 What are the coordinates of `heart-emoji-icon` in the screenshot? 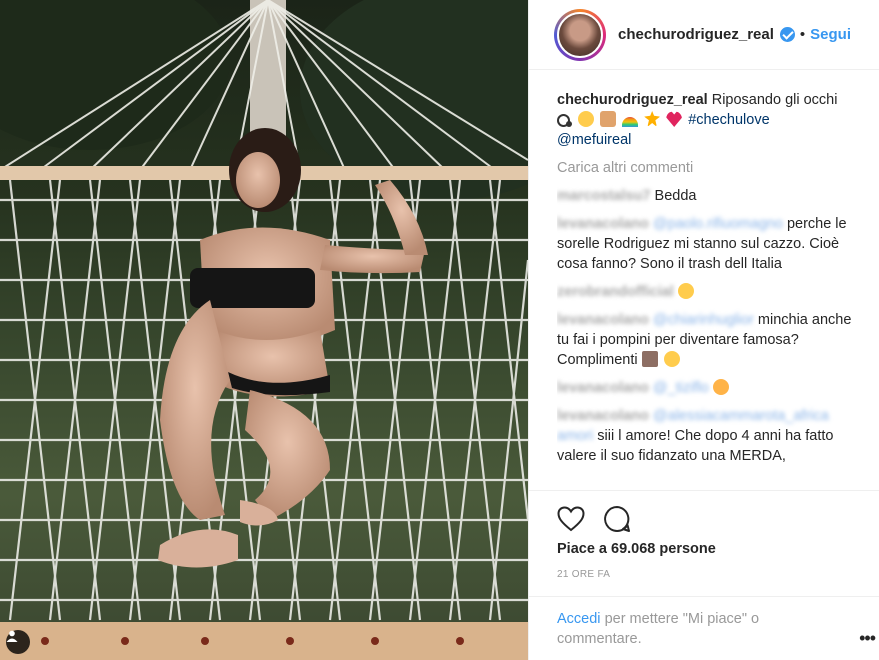 It's located at (674, 119).